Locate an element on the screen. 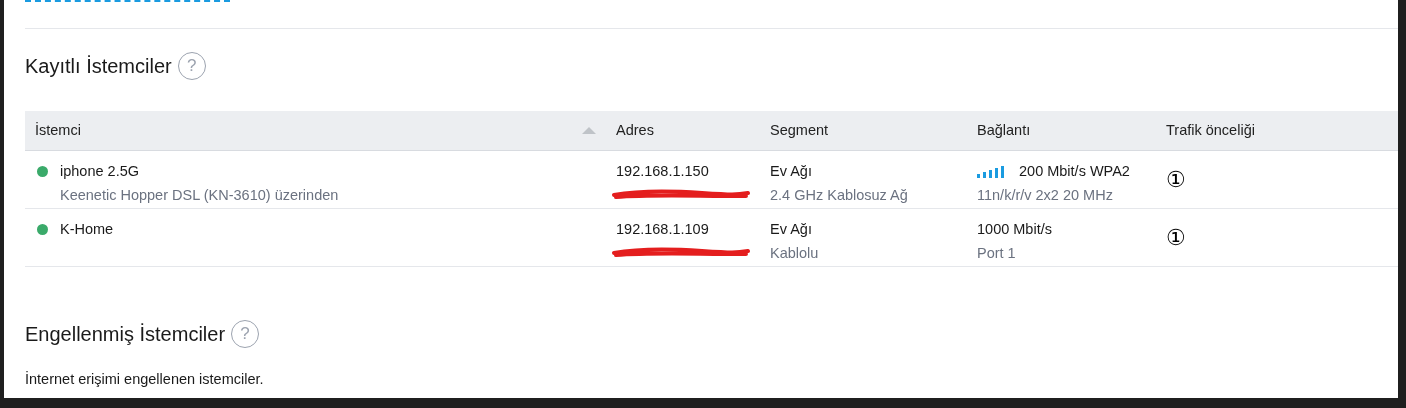  sort-ascending-icon is located at coordinates (589, 130).